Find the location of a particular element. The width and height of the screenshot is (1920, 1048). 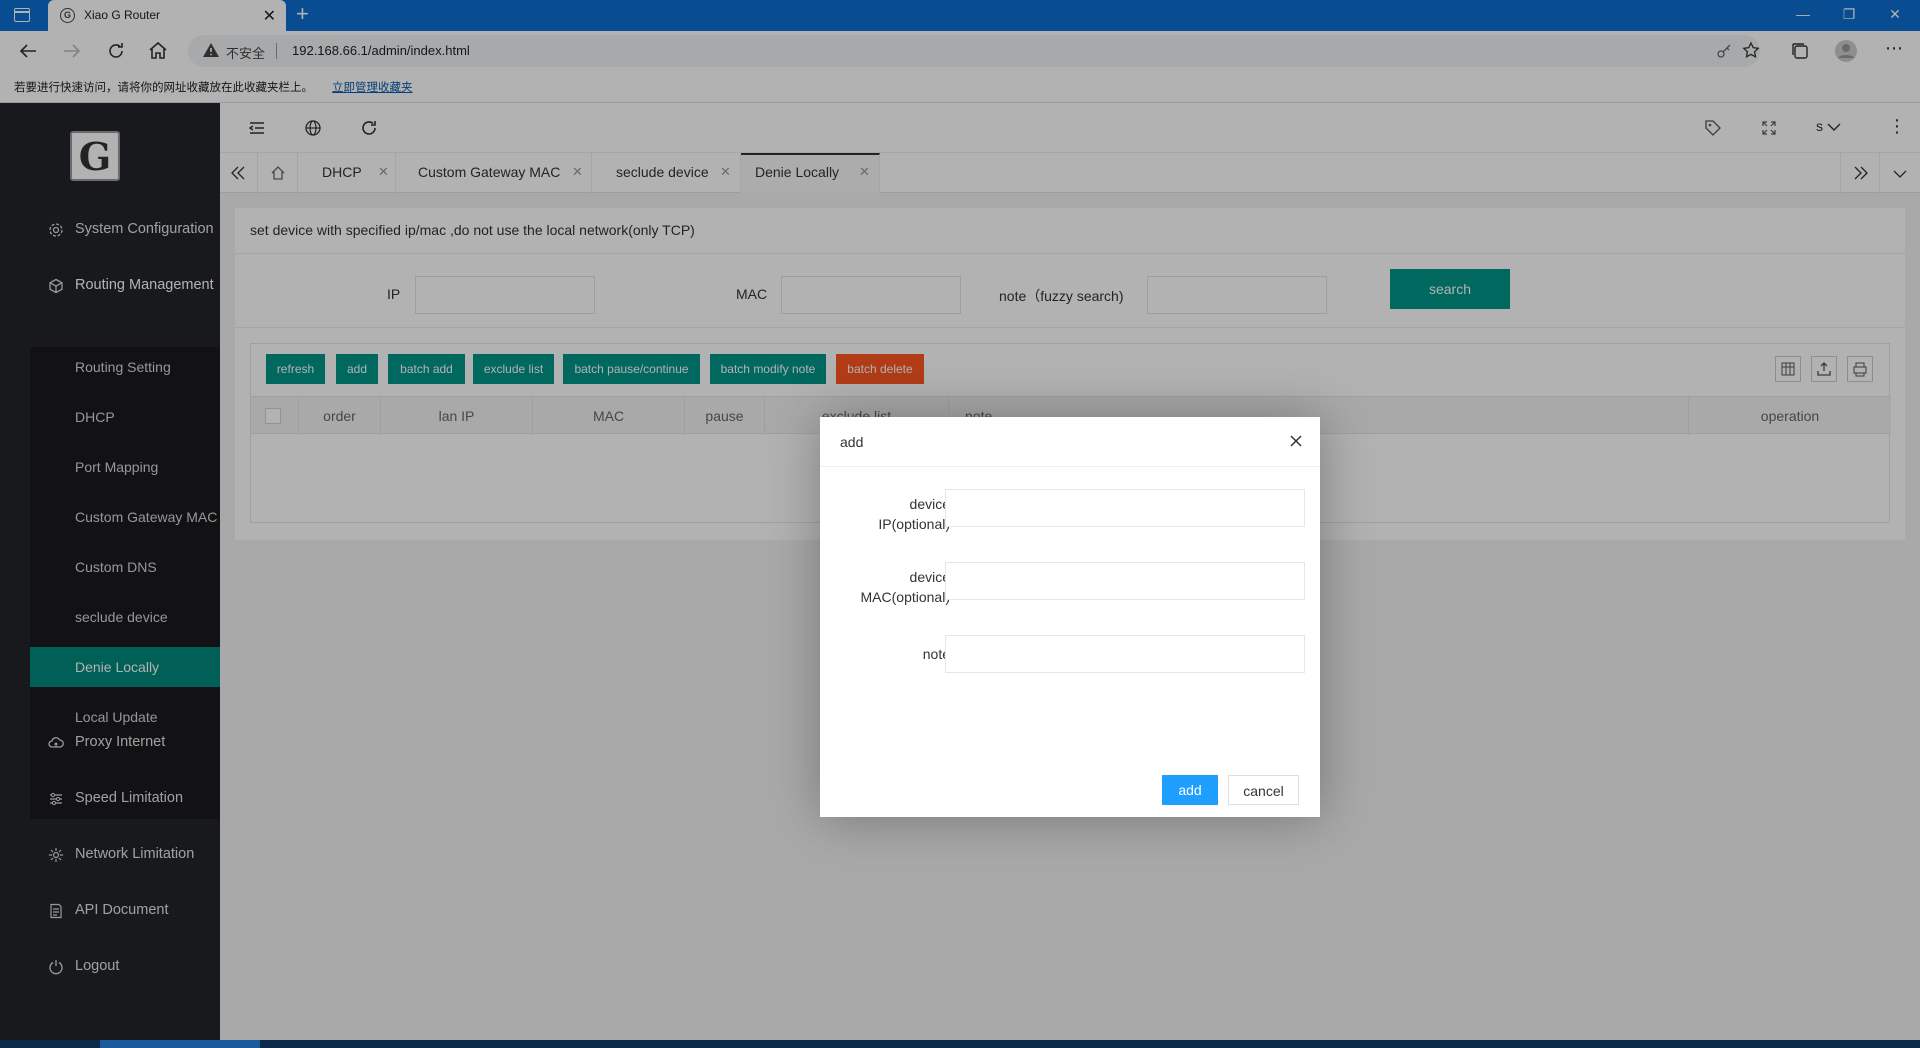

cancel-button: cancel is located at coordinates (1263, 790).